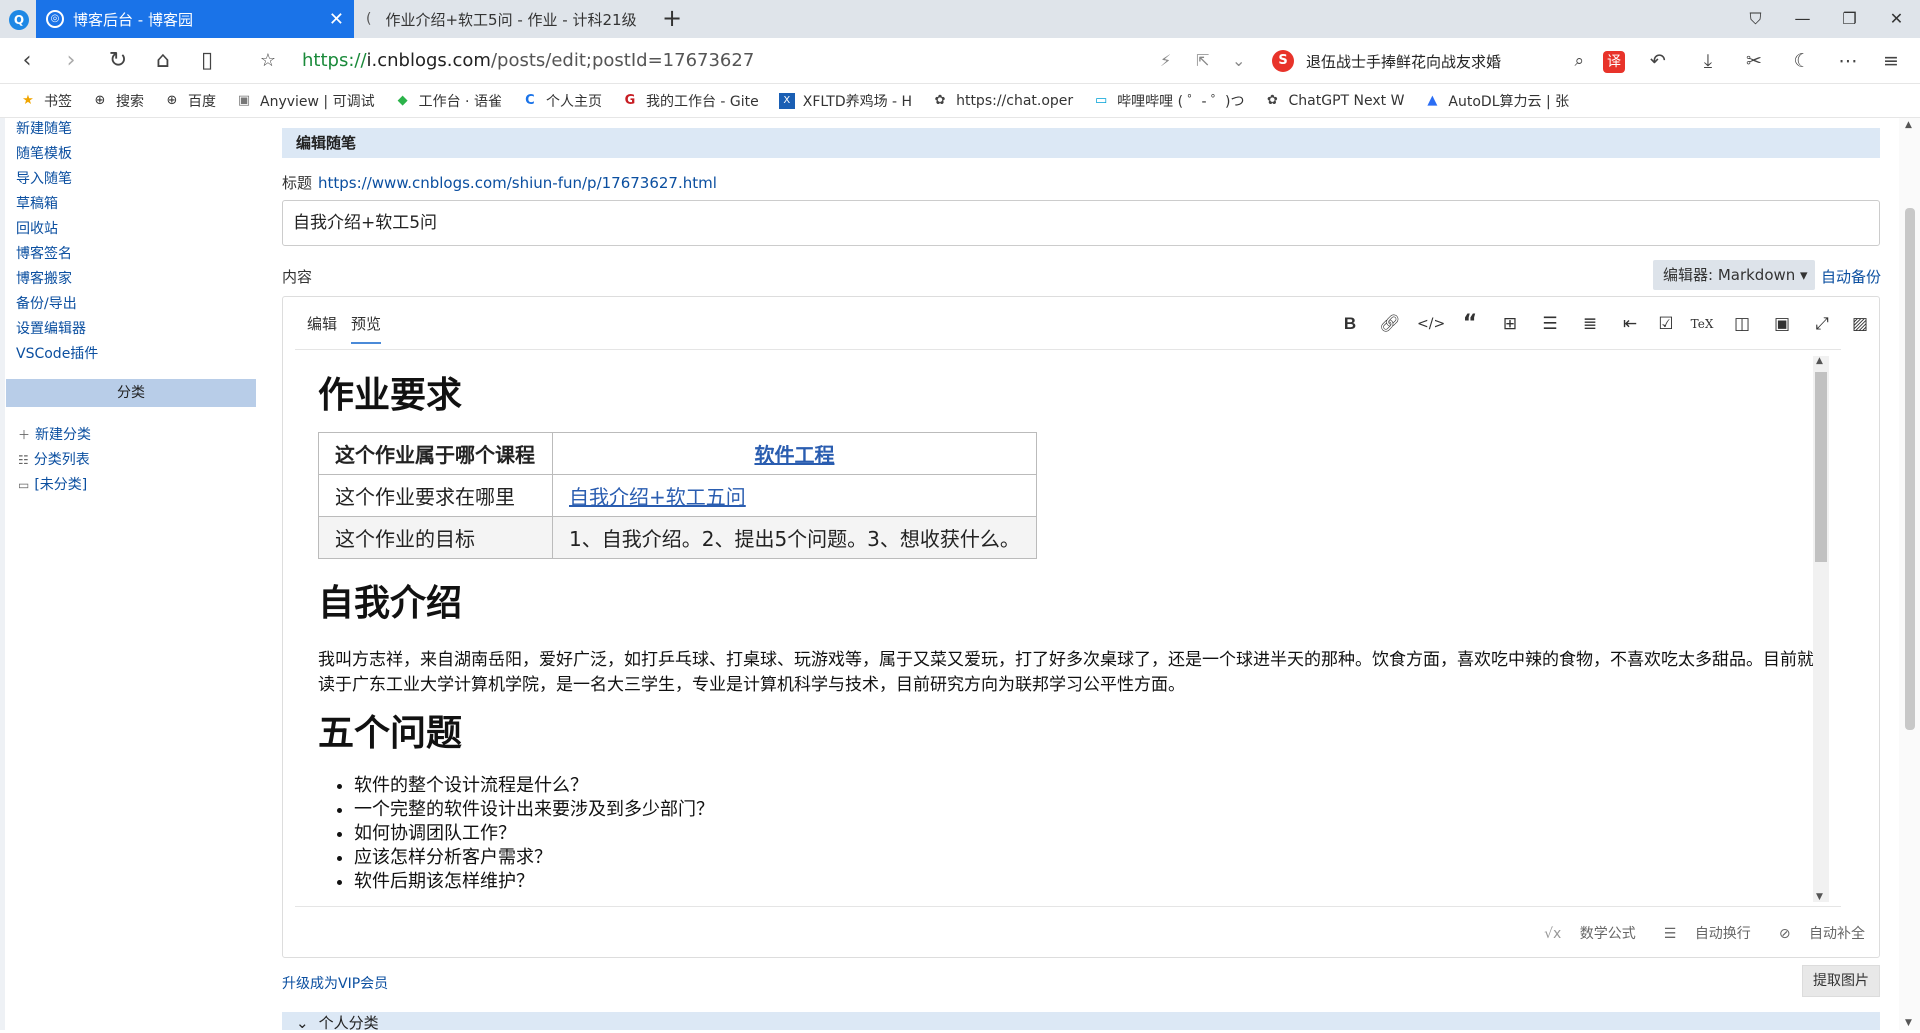 The height and width of the screenshot is (1033, 1920). What do you see at coordinates (305, 101) in the screenshot?
I see `bookmark-item: ▣ Anyview | 可调试` at bounding box center [305, 101].